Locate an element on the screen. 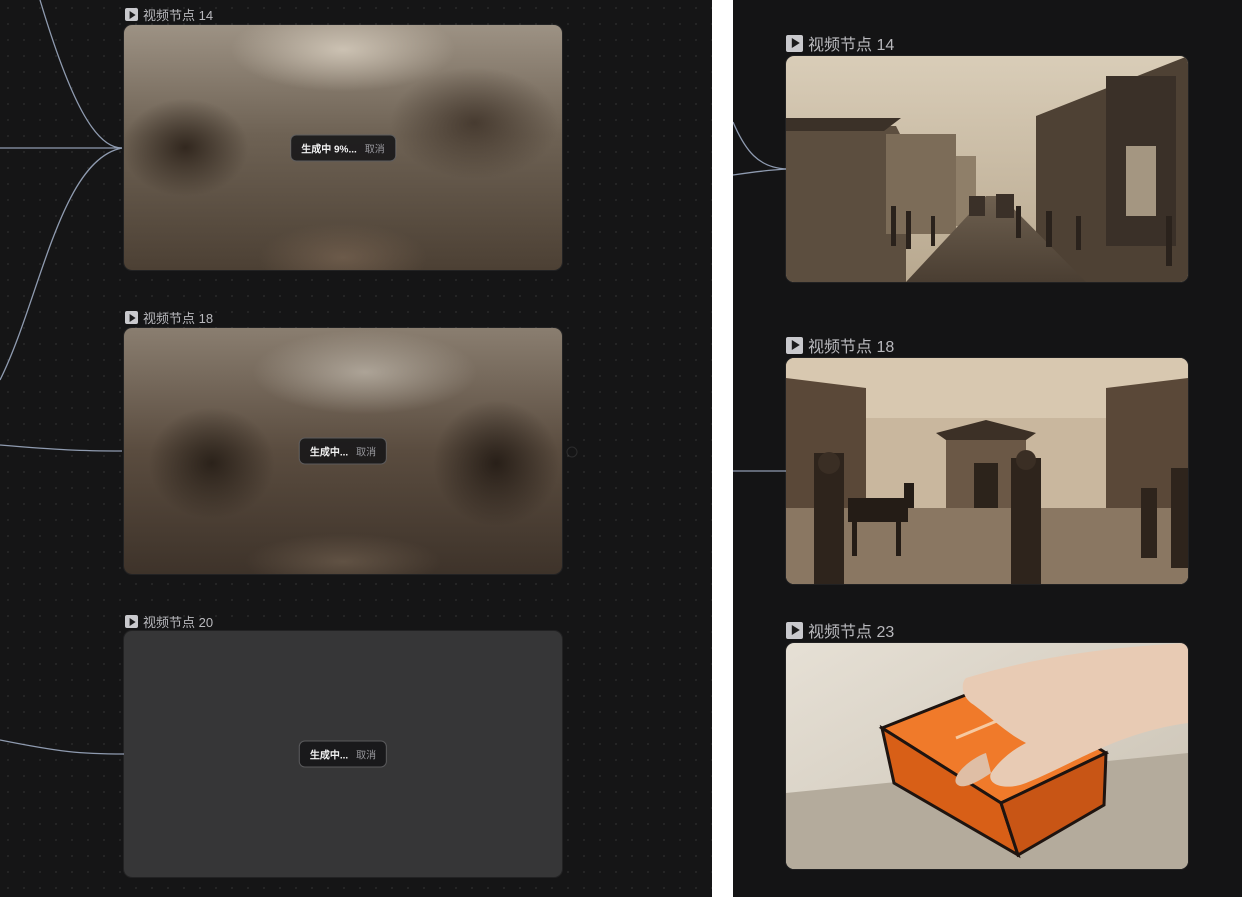  orange-box-thumbnail is located at coordinates (987, 756).